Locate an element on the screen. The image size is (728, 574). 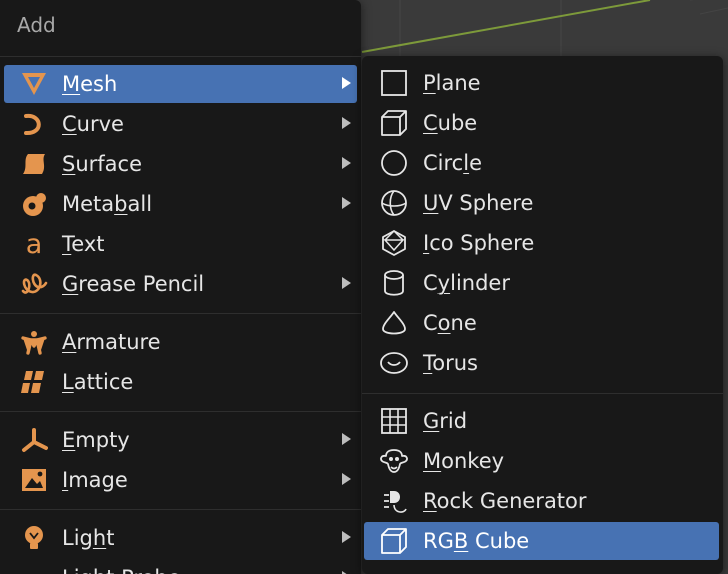
menu-item-ico-sphere: Ico Sphere is located at coordinates (541, 243).